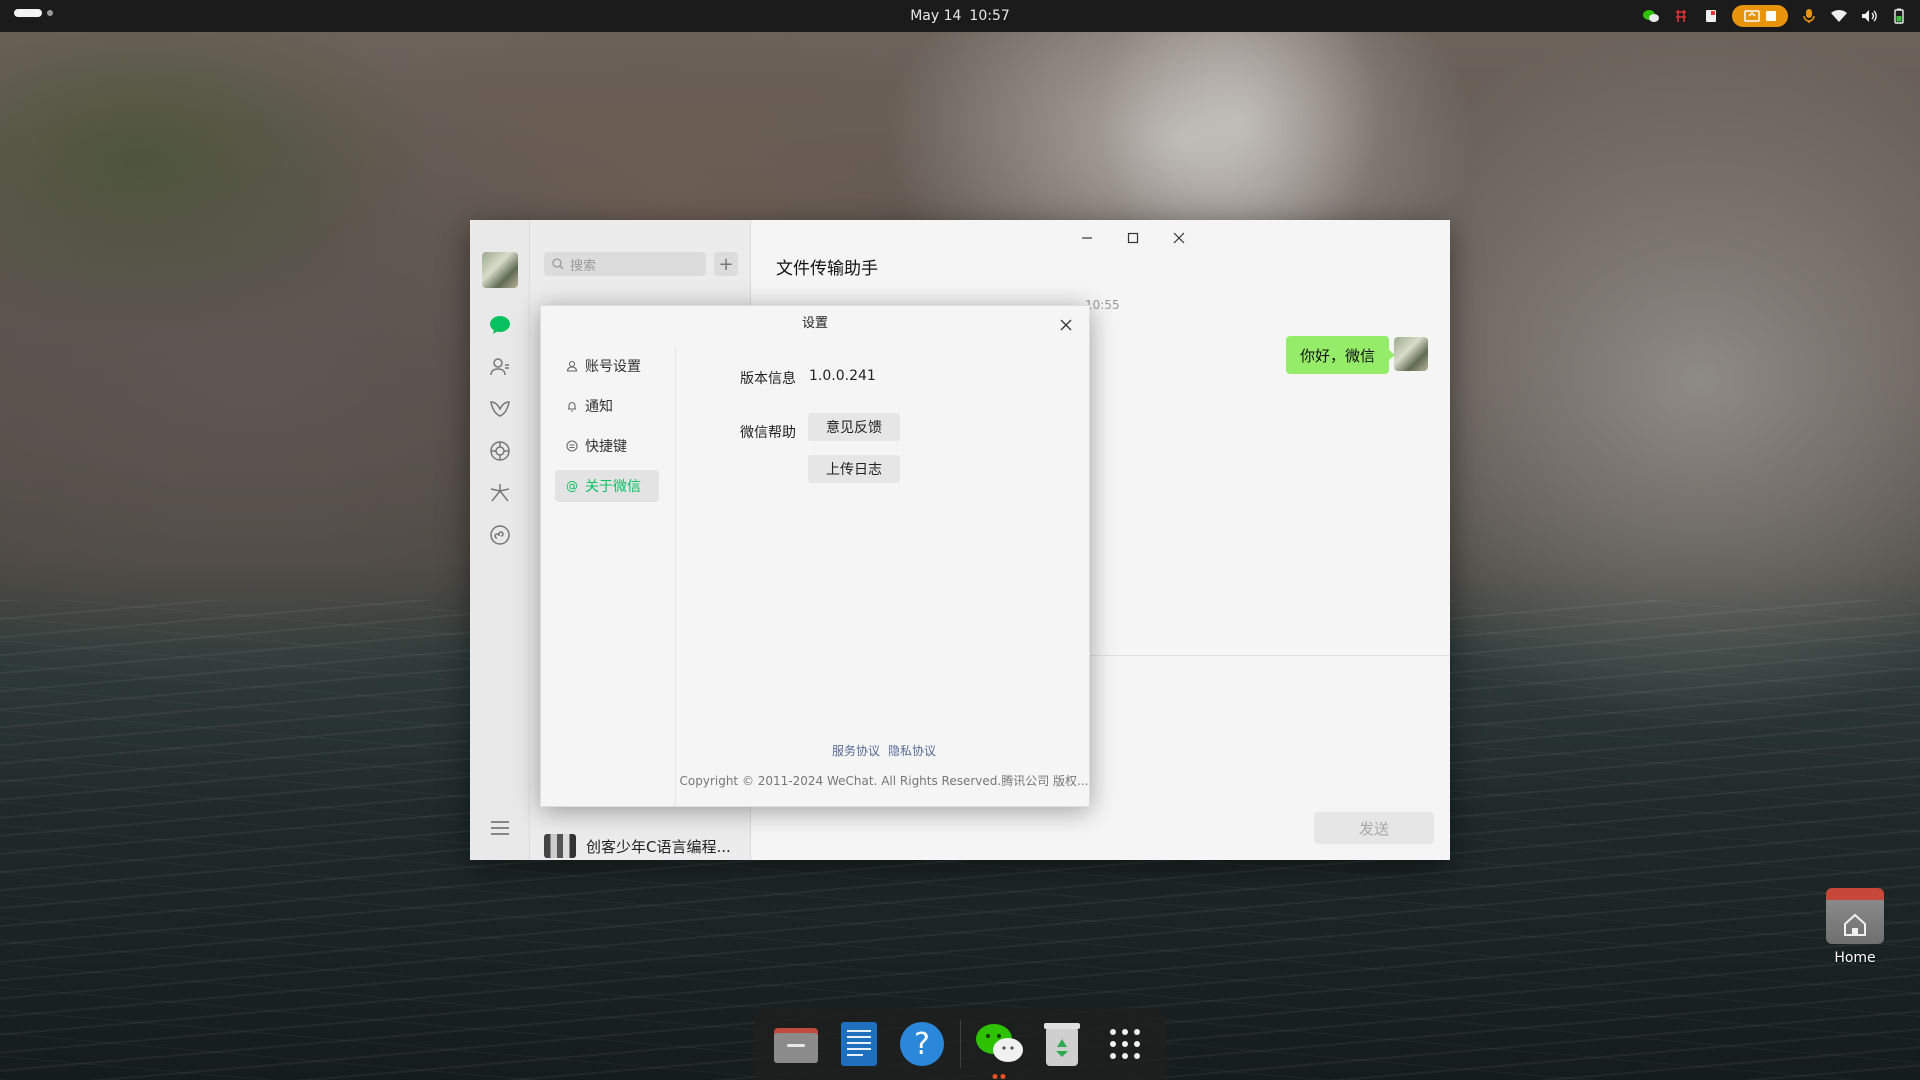  What do you see at coordinates (936, 16) in the screenshot?
I see `clock-date: May 14` at bounding box center [936, 16].